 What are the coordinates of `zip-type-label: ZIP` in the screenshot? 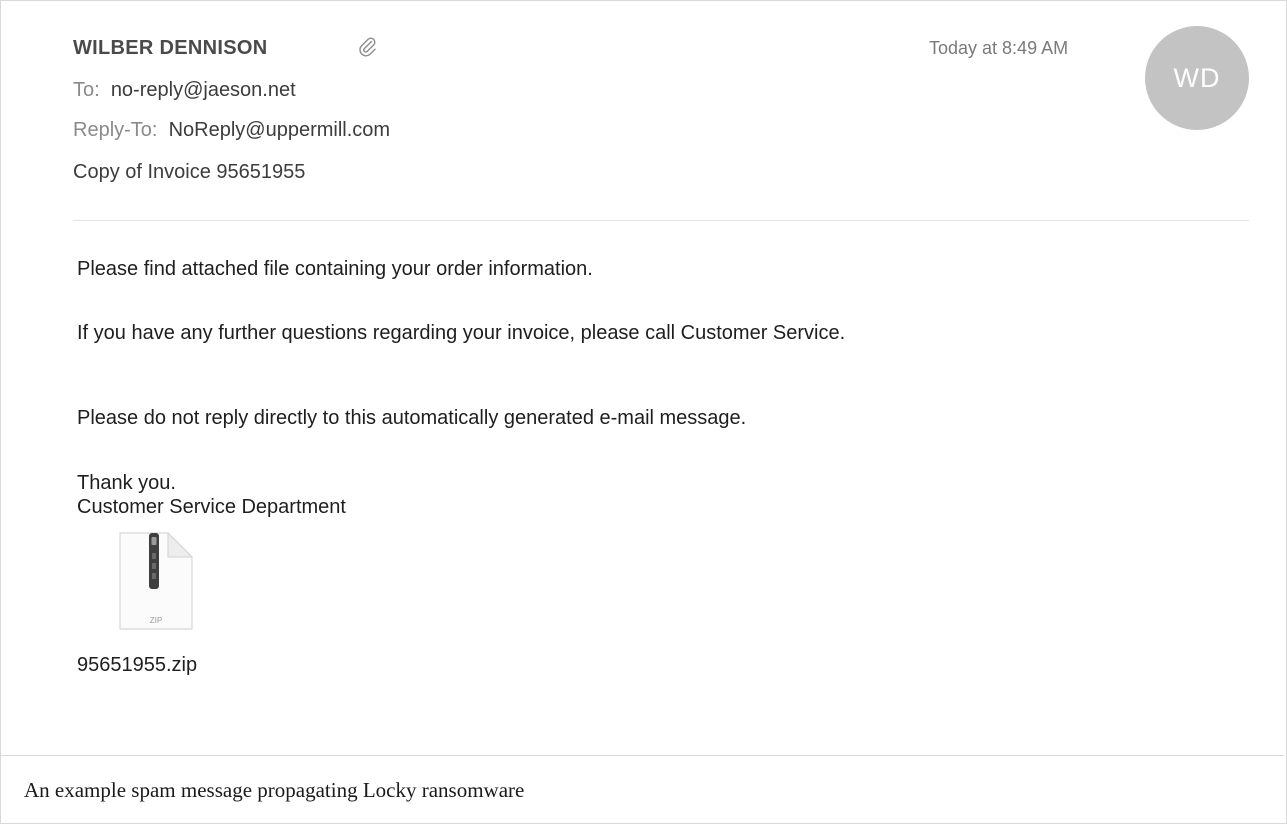 It's located at (156, 620).